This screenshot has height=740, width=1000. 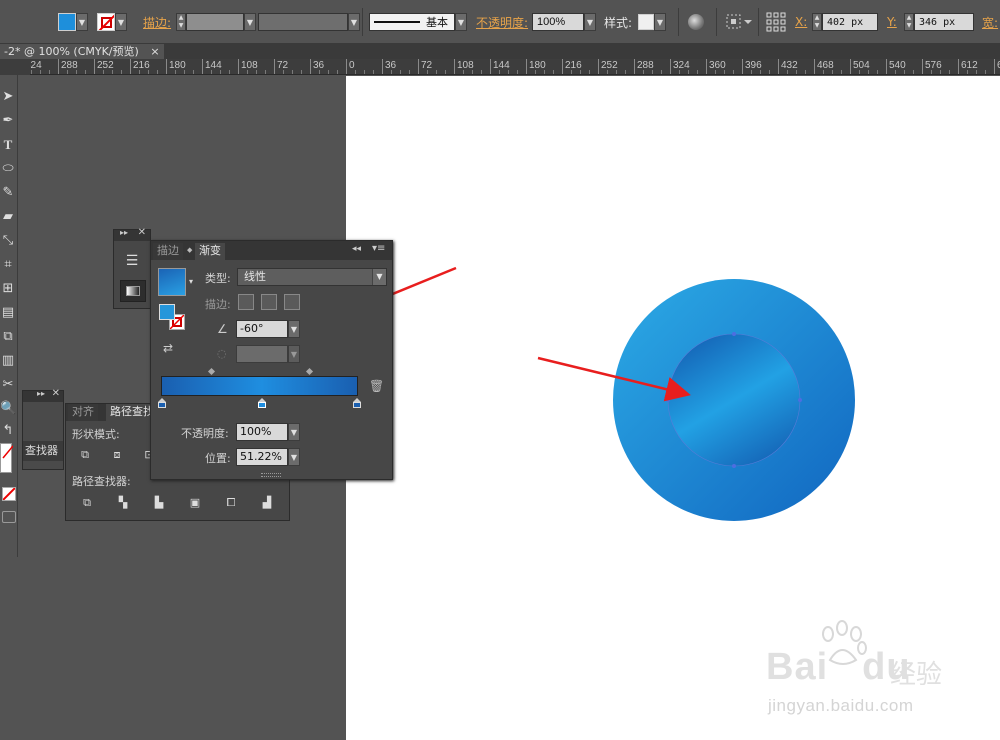 I want to click on stop-opacity-dropdown-arrow: ▼, so click(x=294, y=432).